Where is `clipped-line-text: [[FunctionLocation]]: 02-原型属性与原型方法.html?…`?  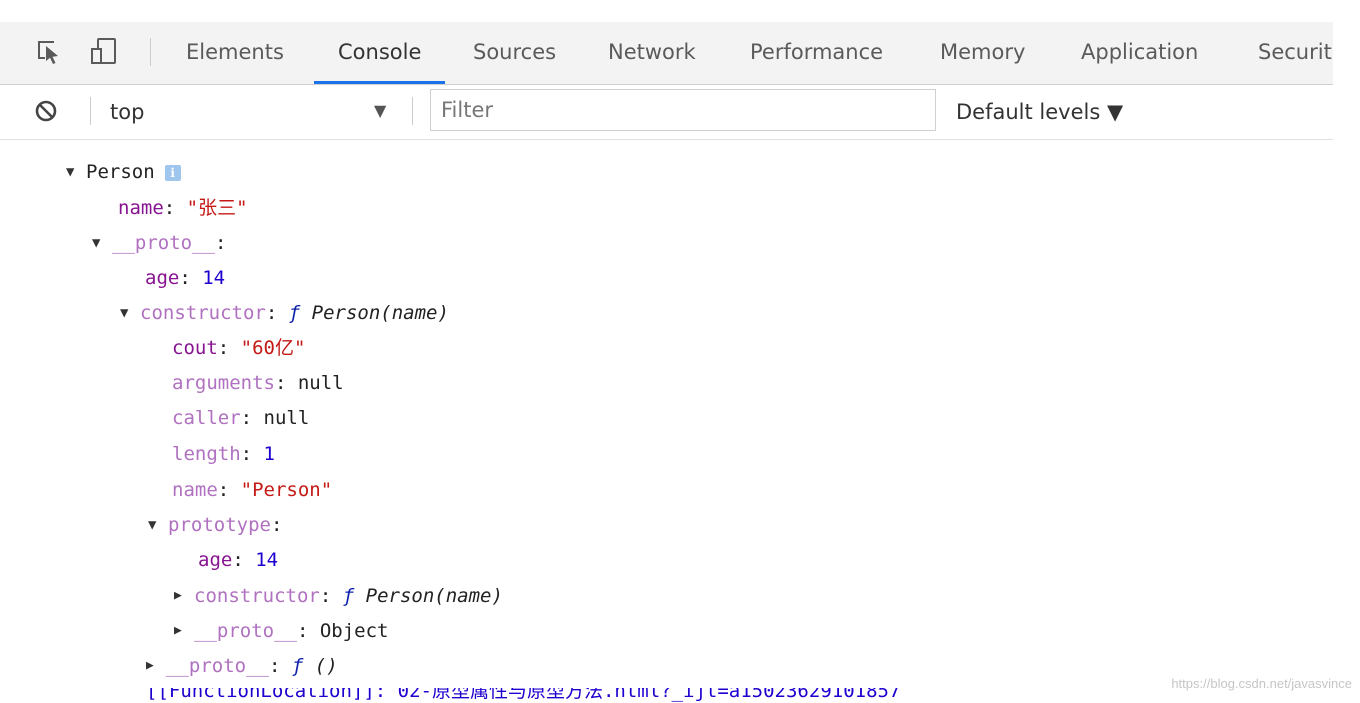 clipped-line-text: [[FunctionLocation]]: 02-原型属性与原型方法.html?… is located at coordinates (523, 695).